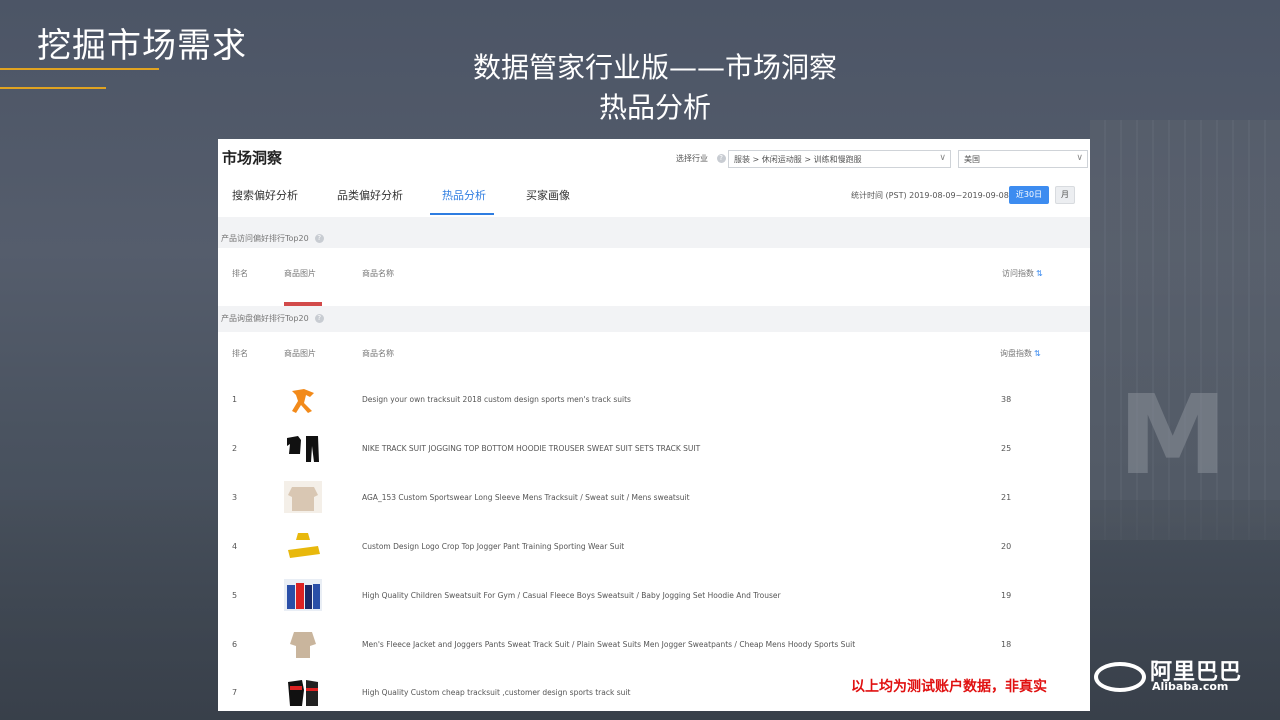 This screenshot has height=720, width=1280. What do you see at coordinates (53, 88) in the screenshot?
I see `title-underline-short` at bounding box center [53, 88].